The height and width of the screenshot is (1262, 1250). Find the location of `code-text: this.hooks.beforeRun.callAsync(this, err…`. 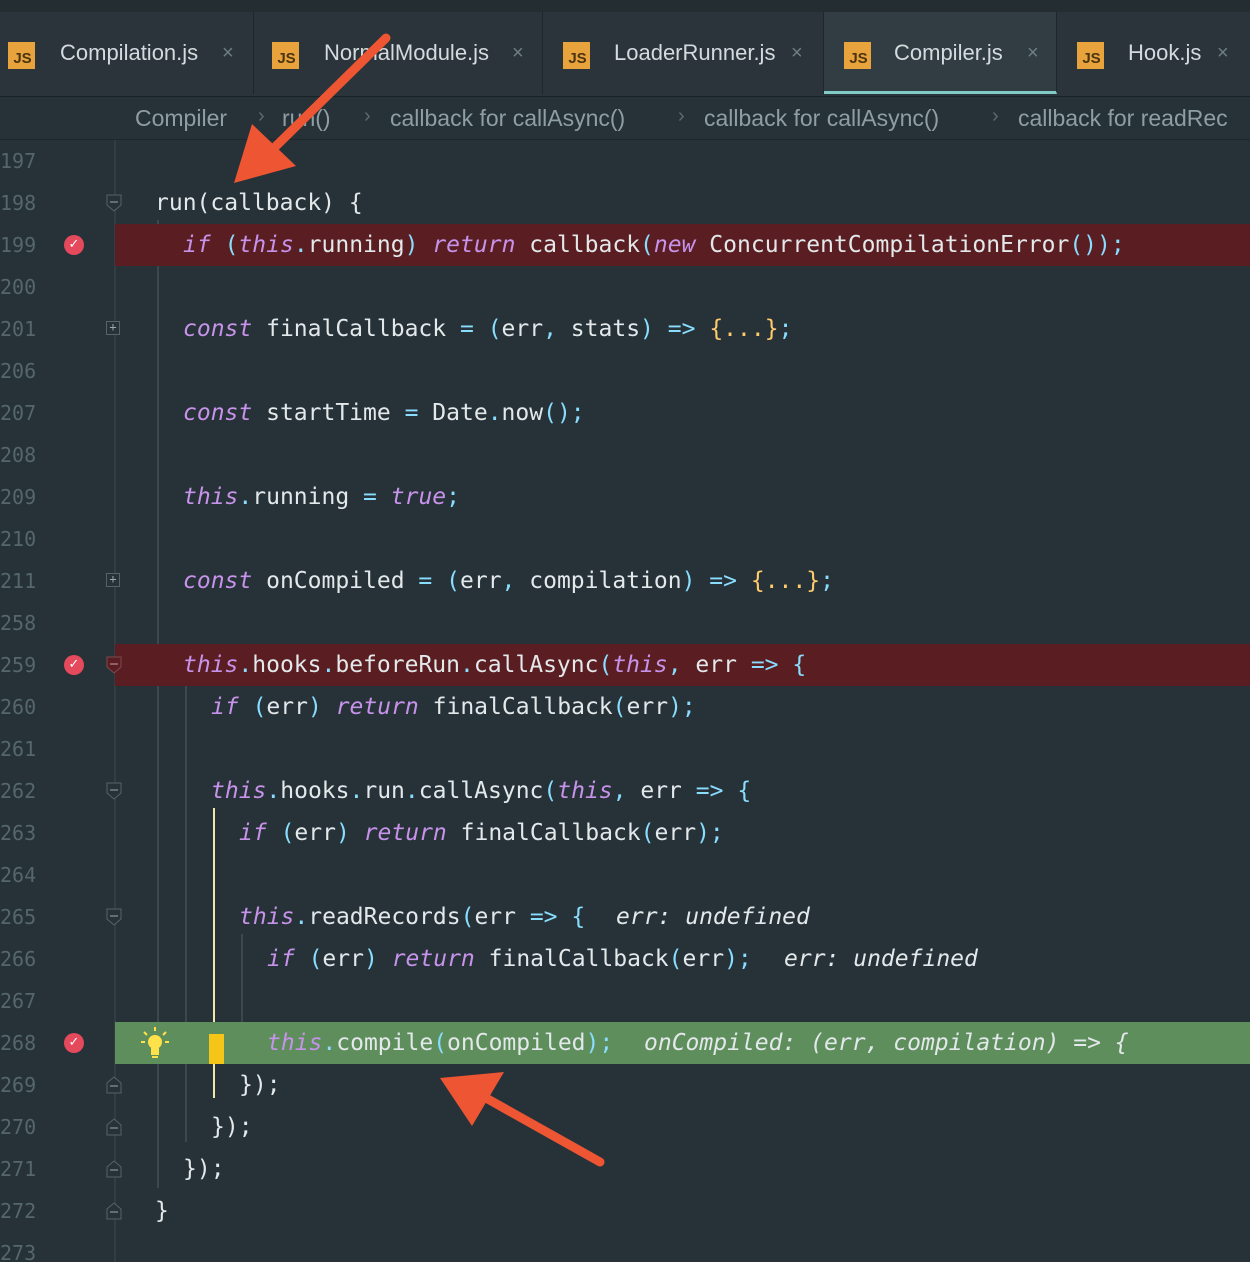

code-text: this.hooks.beforeRun.callAsync(this, err… is located at coordinates (495, 665).